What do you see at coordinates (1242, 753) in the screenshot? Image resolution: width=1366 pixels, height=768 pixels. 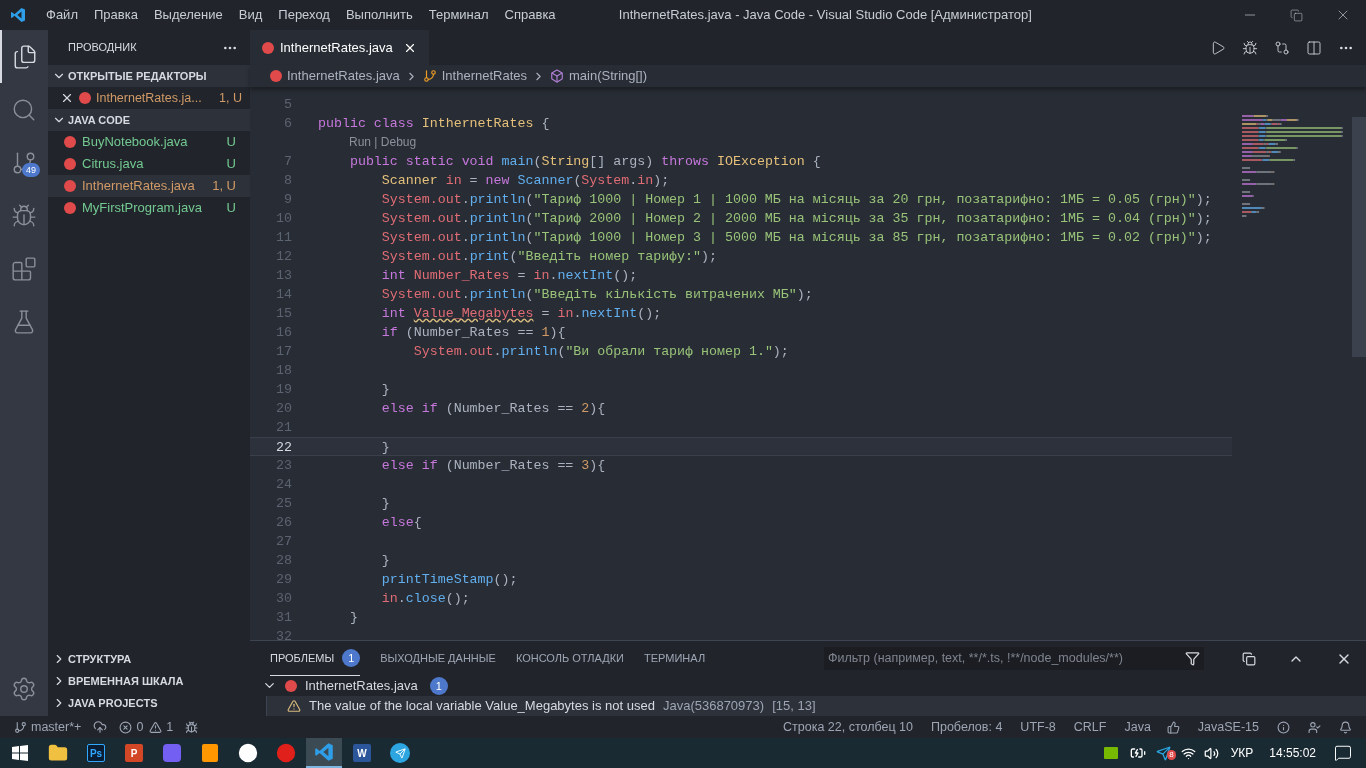 I see `keyboard-language: УКР` at bounding box center [1242, 753].